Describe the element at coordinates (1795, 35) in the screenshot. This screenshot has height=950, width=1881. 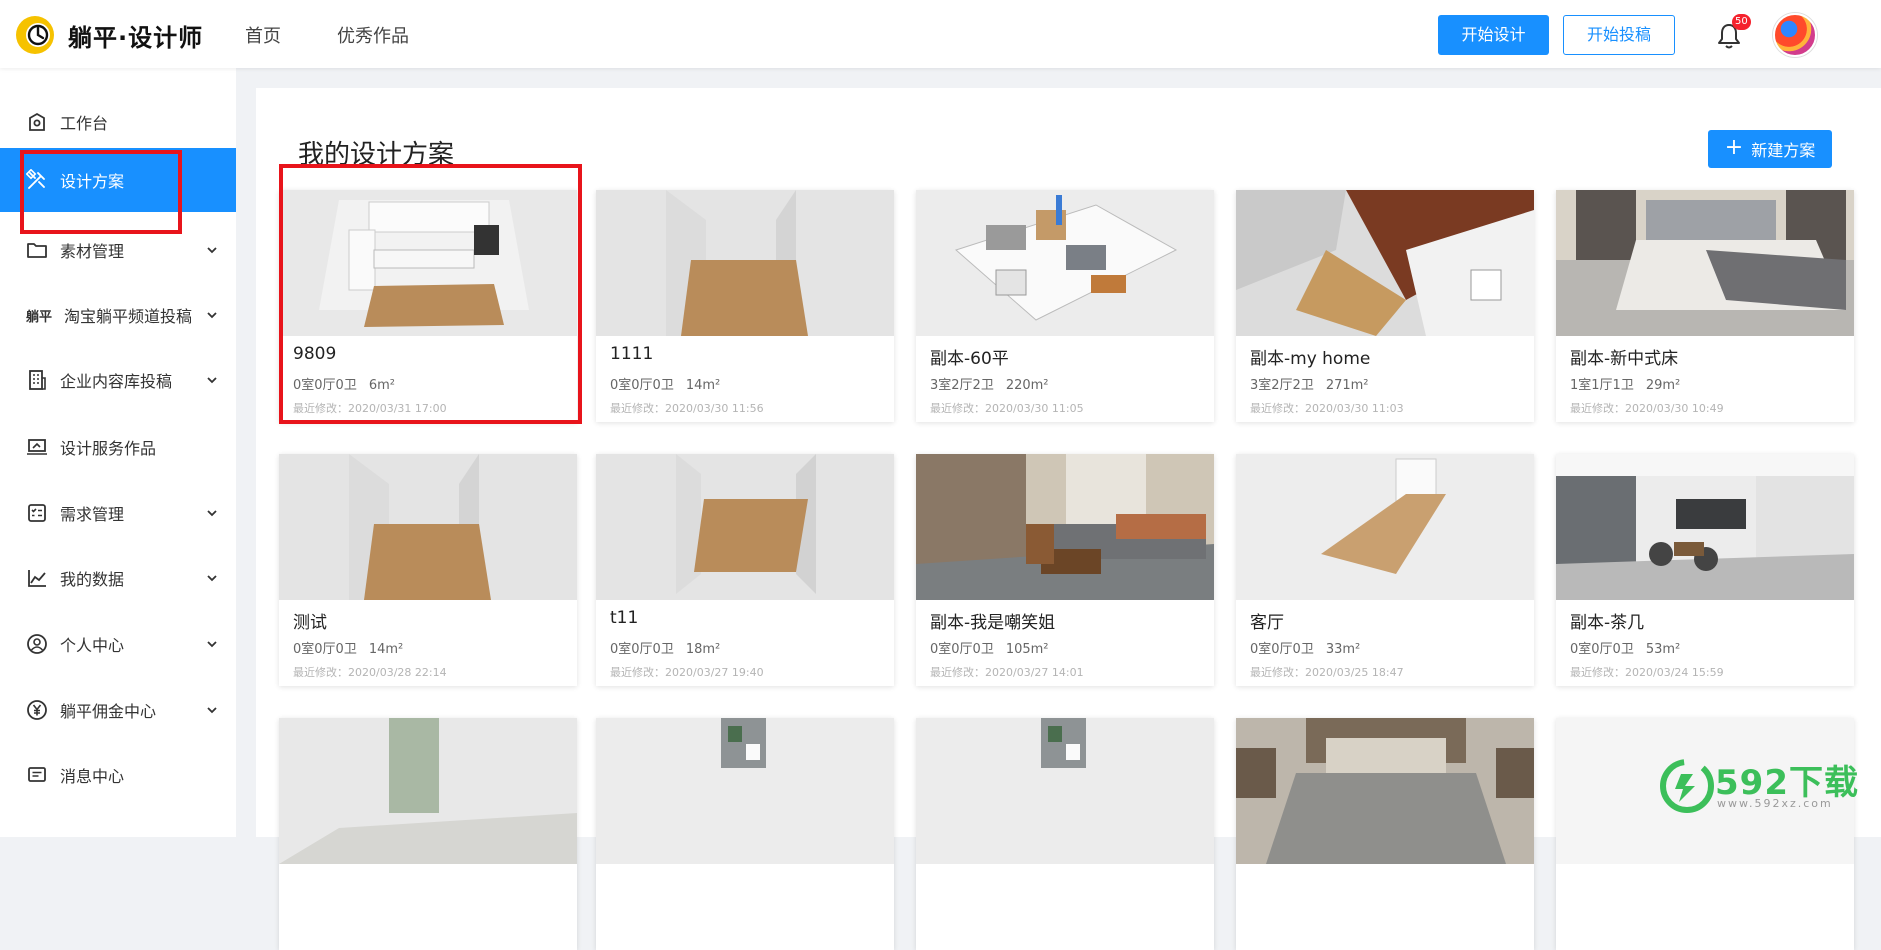
I see `avatar` at that location.